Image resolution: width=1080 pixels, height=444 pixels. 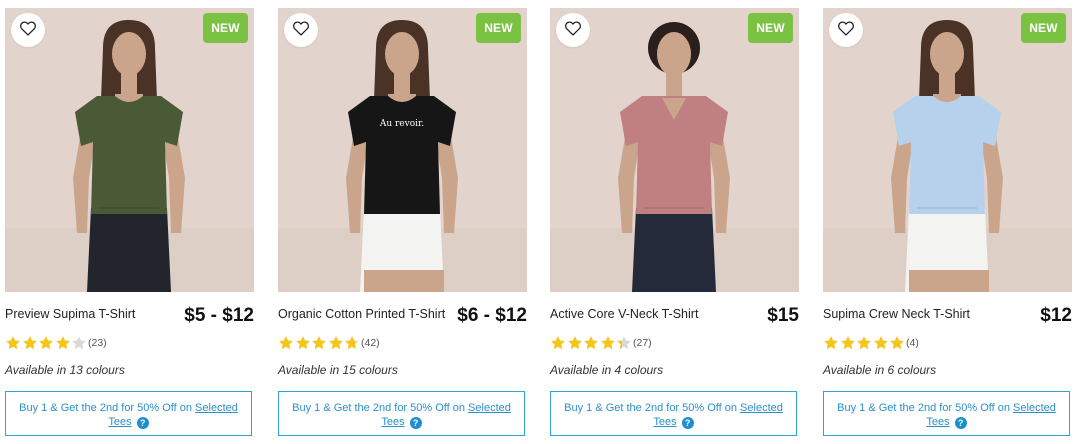 I want to click on product-image: Au revoir., so click(x=402, y=150).